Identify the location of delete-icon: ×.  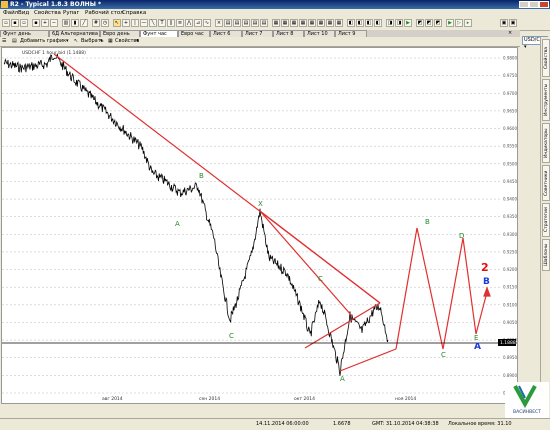
(219, 23).